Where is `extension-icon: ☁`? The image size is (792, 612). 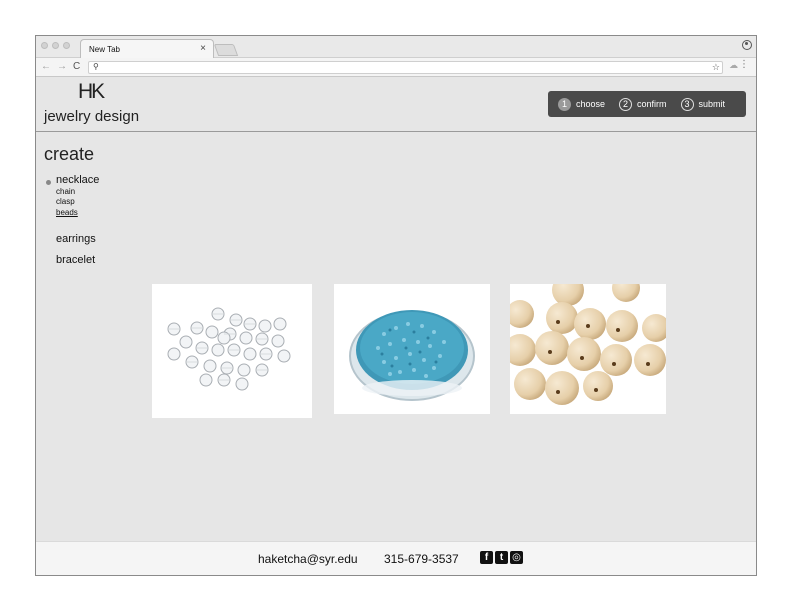 extension-icon: ☁ is located at coordinates (733, 65).